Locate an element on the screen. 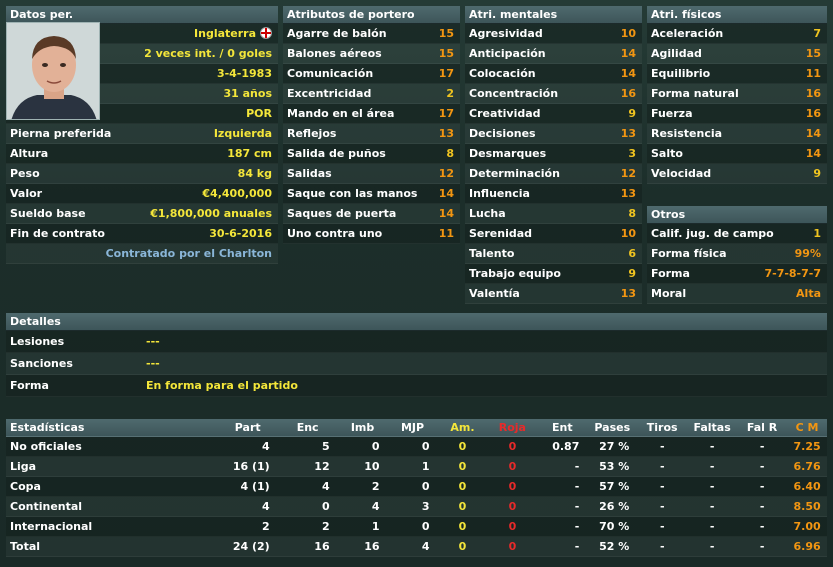 This screenshot has width=833, height=567. table-row: Liga 16 (1) 12 10 1 0 0-53 % - - -6.76 is located at coordinates (416, 467).